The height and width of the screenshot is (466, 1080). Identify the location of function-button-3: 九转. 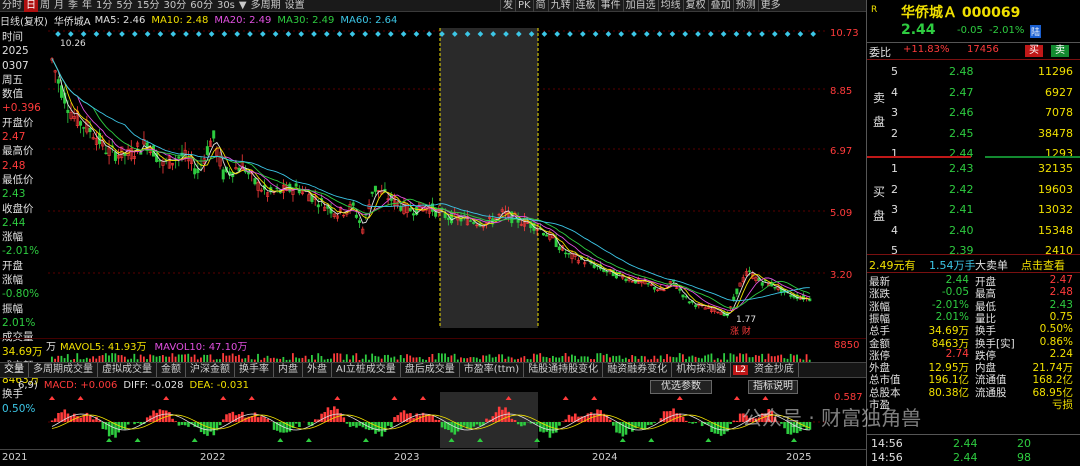
(560, 6).